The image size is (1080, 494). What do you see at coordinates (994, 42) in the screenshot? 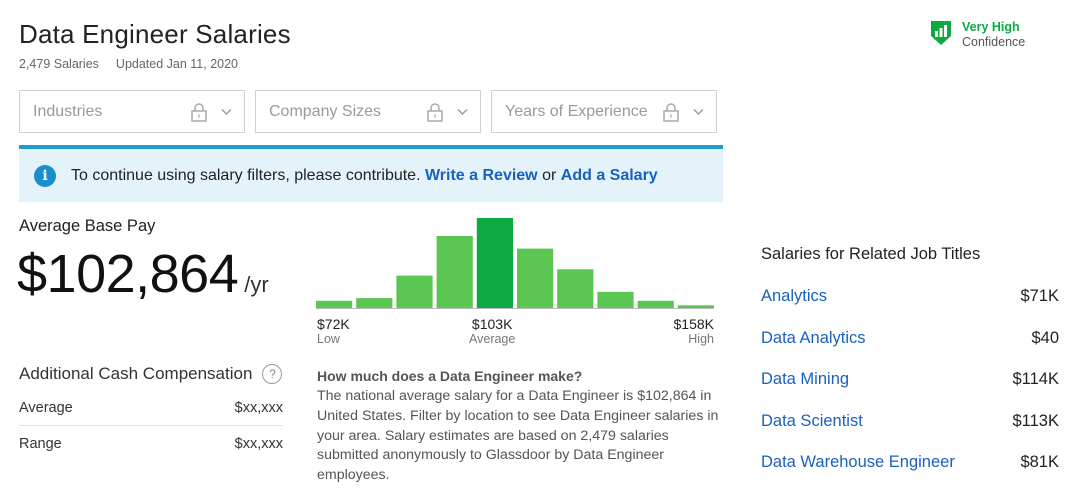
I see `confidence-label: Confidence` at bounding box center [994, 42].